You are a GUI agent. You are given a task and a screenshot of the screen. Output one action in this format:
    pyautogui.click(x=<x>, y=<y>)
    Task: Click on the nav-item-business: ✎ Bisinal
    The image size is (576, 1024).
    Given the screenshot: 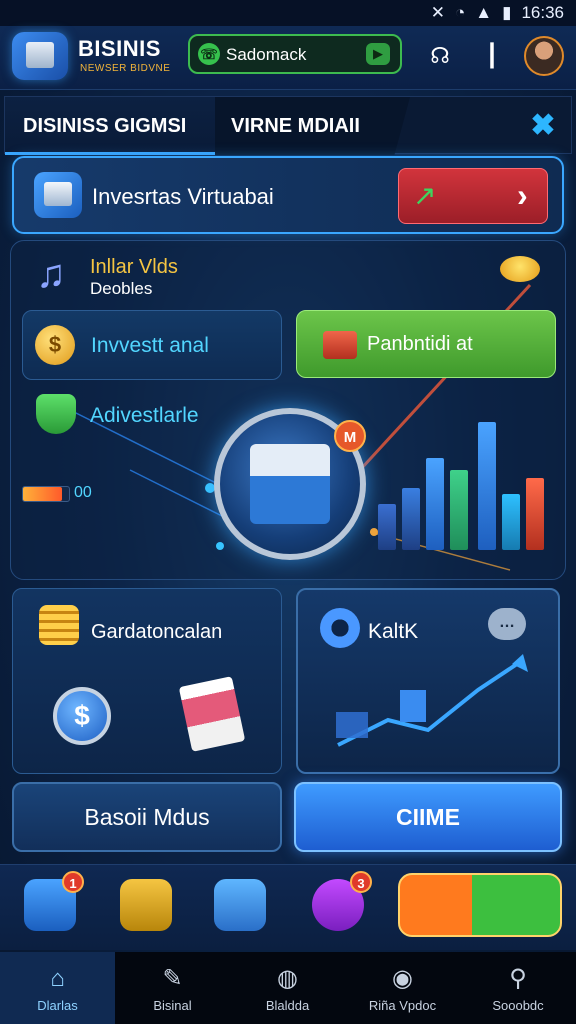 What is the action you would take?
    pyautogui.click(x=172, y=988)
    